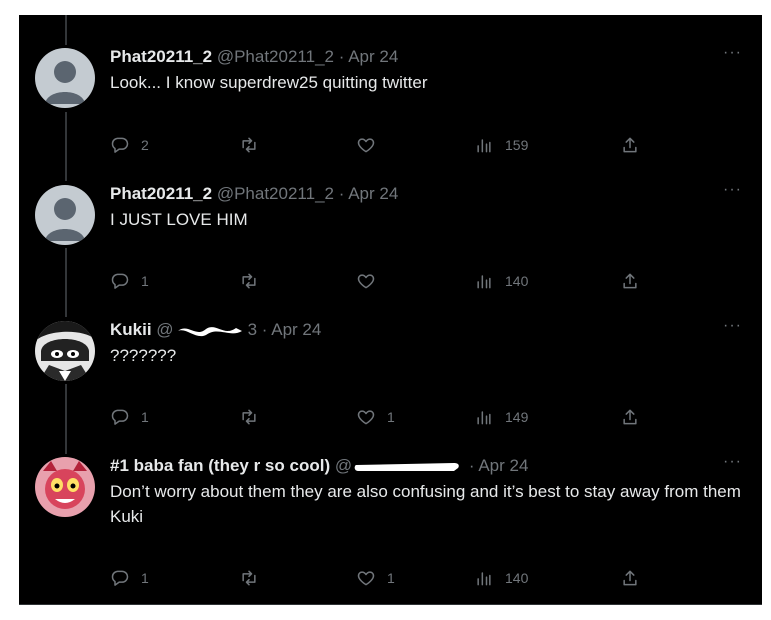  Describe the element at coordinates (131, 329) in the screenshot. I see `display-name: Kukii` at that location.